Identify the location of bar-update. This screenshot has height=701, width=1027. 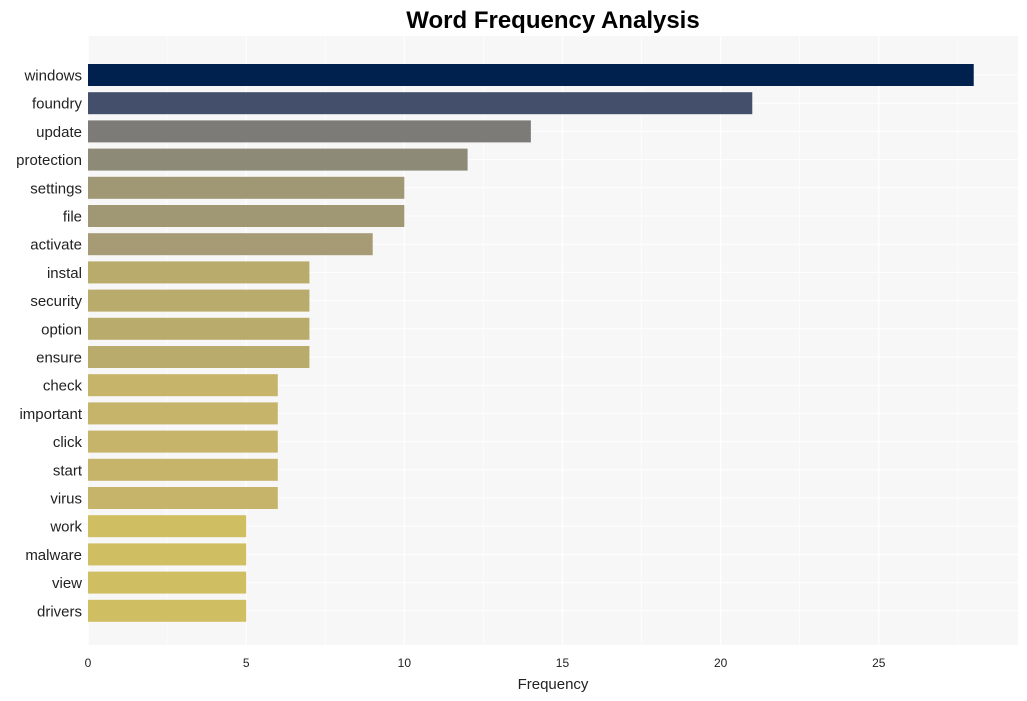
(309, 131).